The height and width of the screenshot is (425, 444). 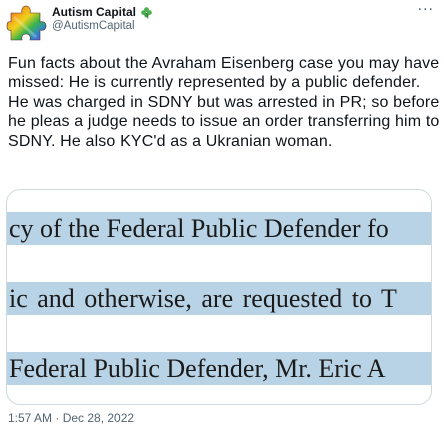 I want to click on avatar, so click(x=27, y=24).